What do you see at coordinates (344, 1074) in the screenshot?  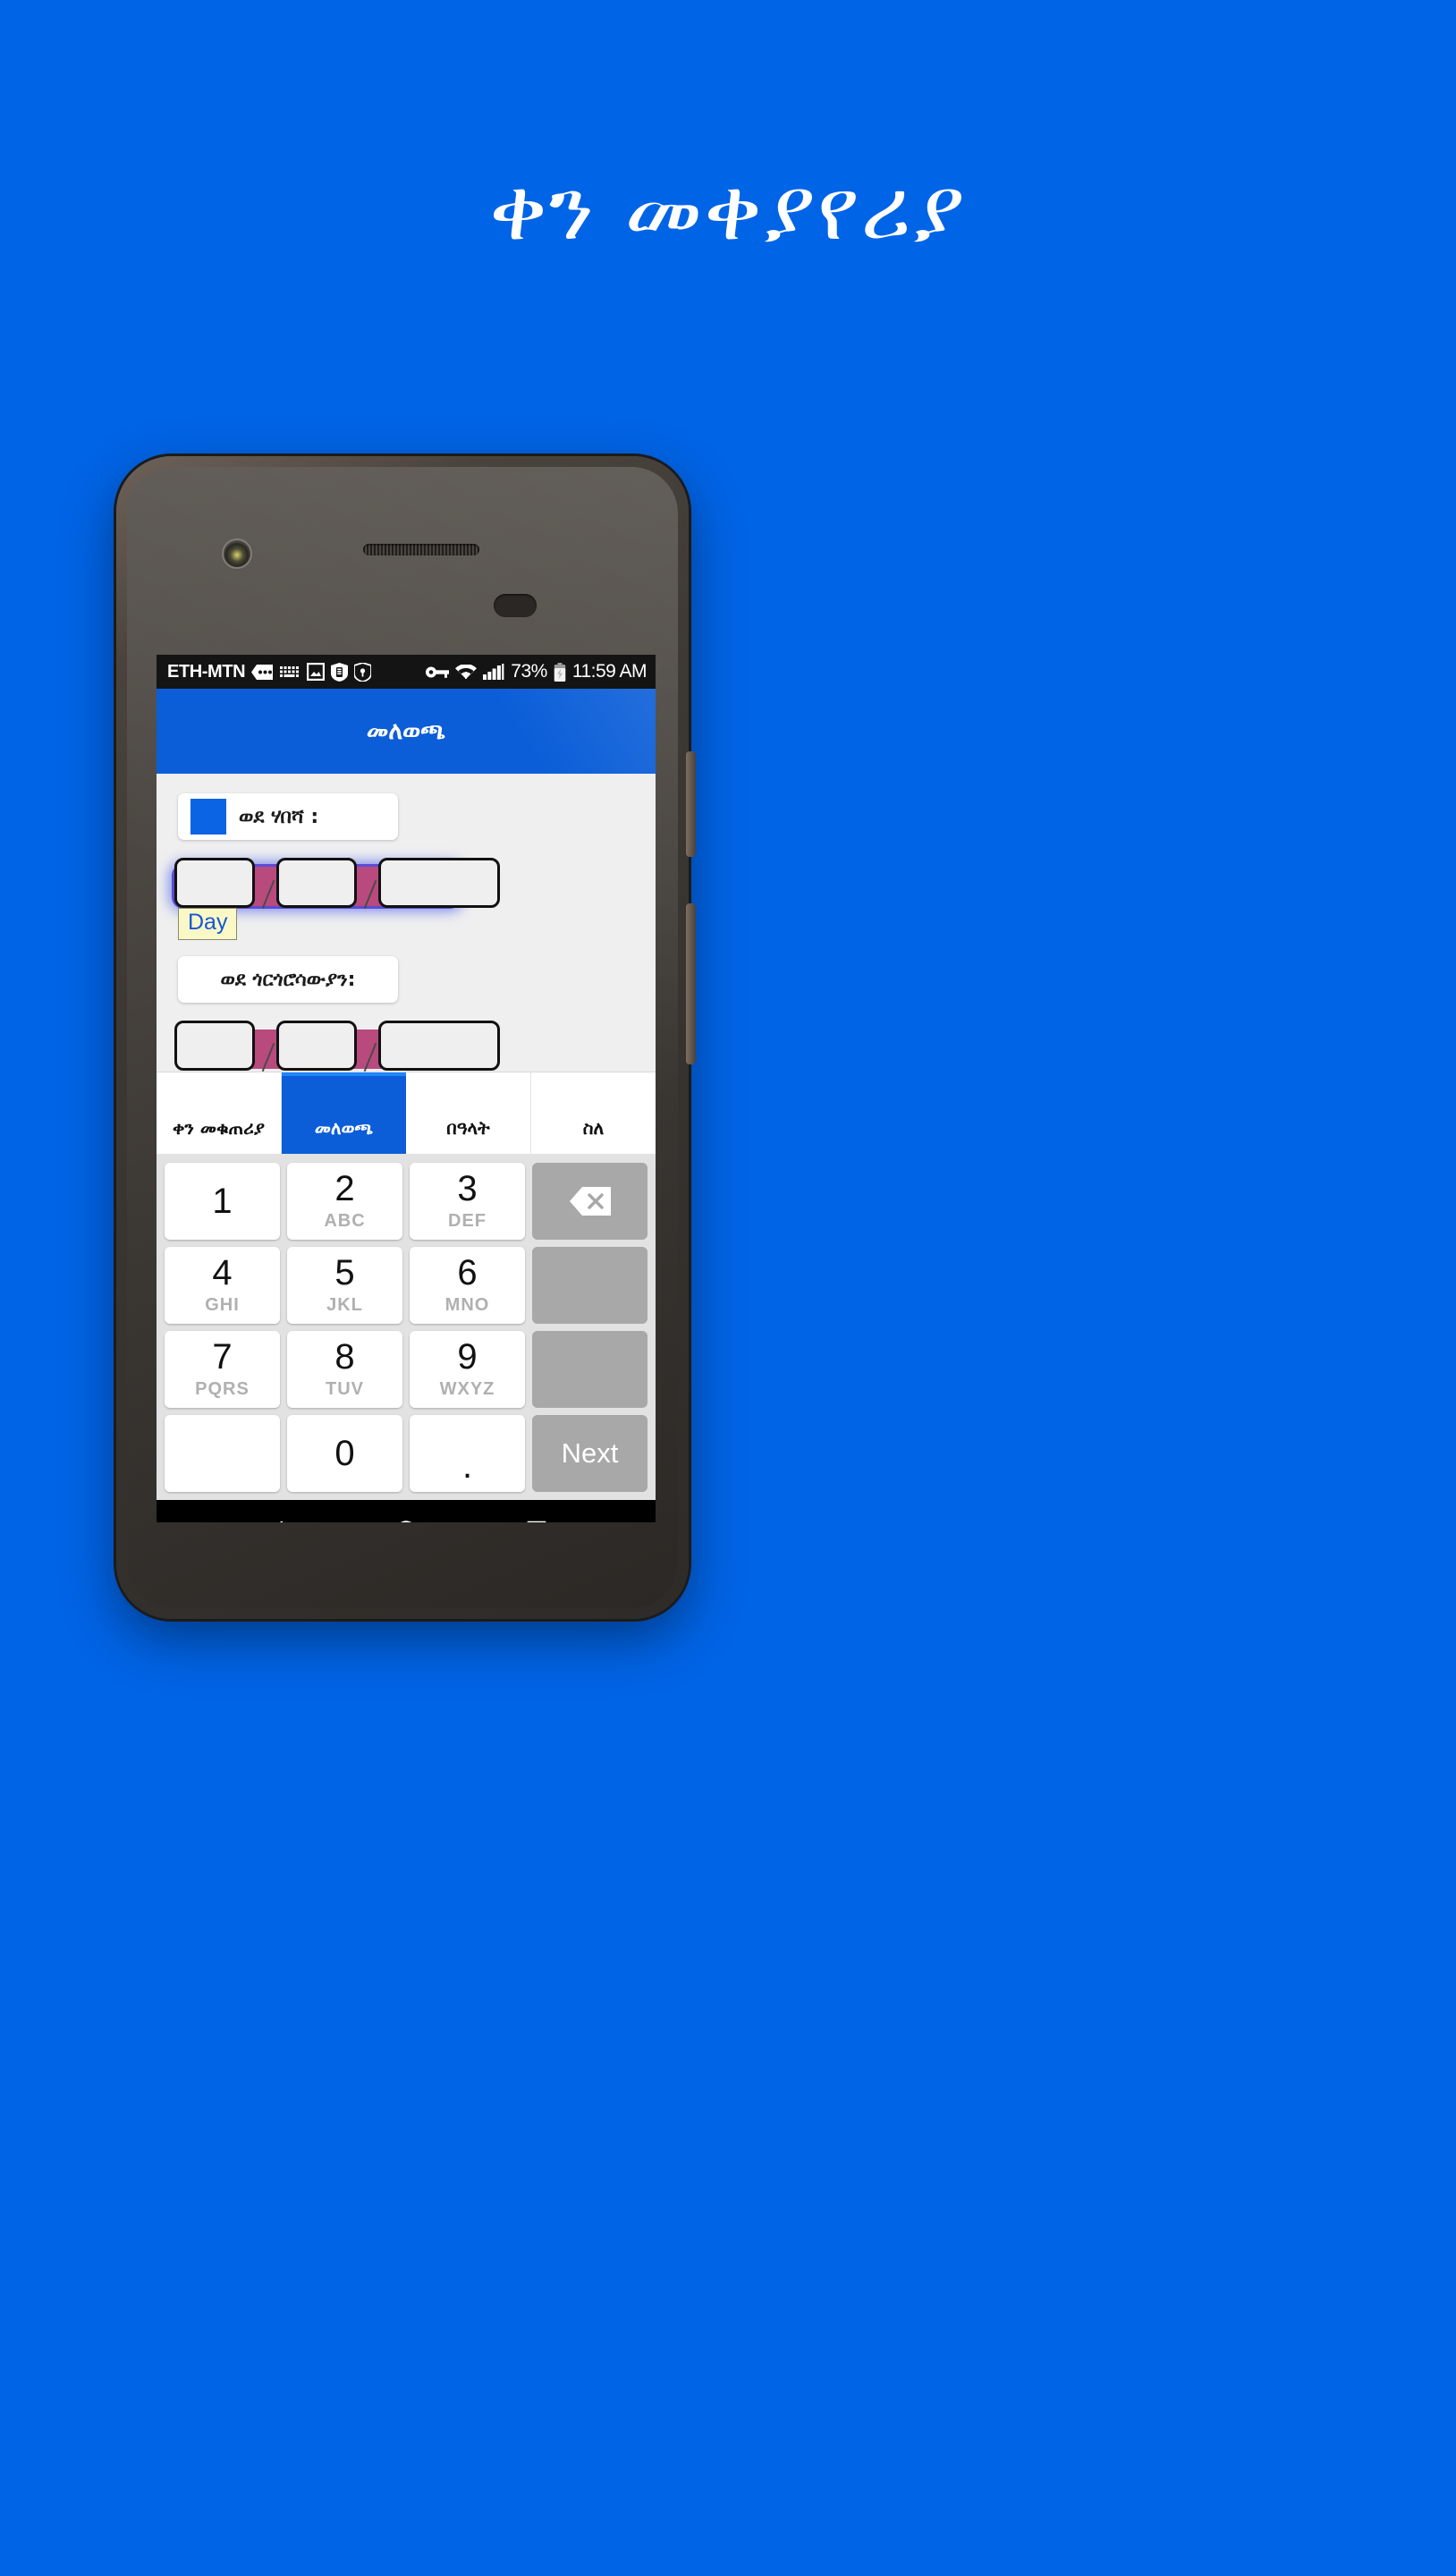 I see `tab-active-indicator` at bounding box center [344, 1074].